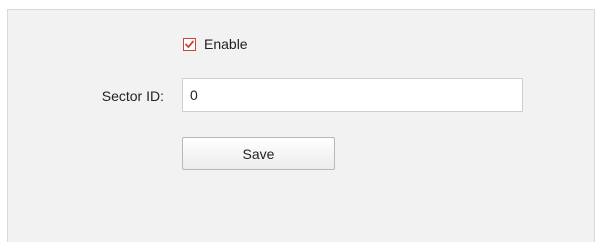 This screenshot has height=242, width=603. What do you see at coordinates (132, 96) in the screenshot?
I see `sector-id-label: Sector ID:` at bounding box center [132, 96].